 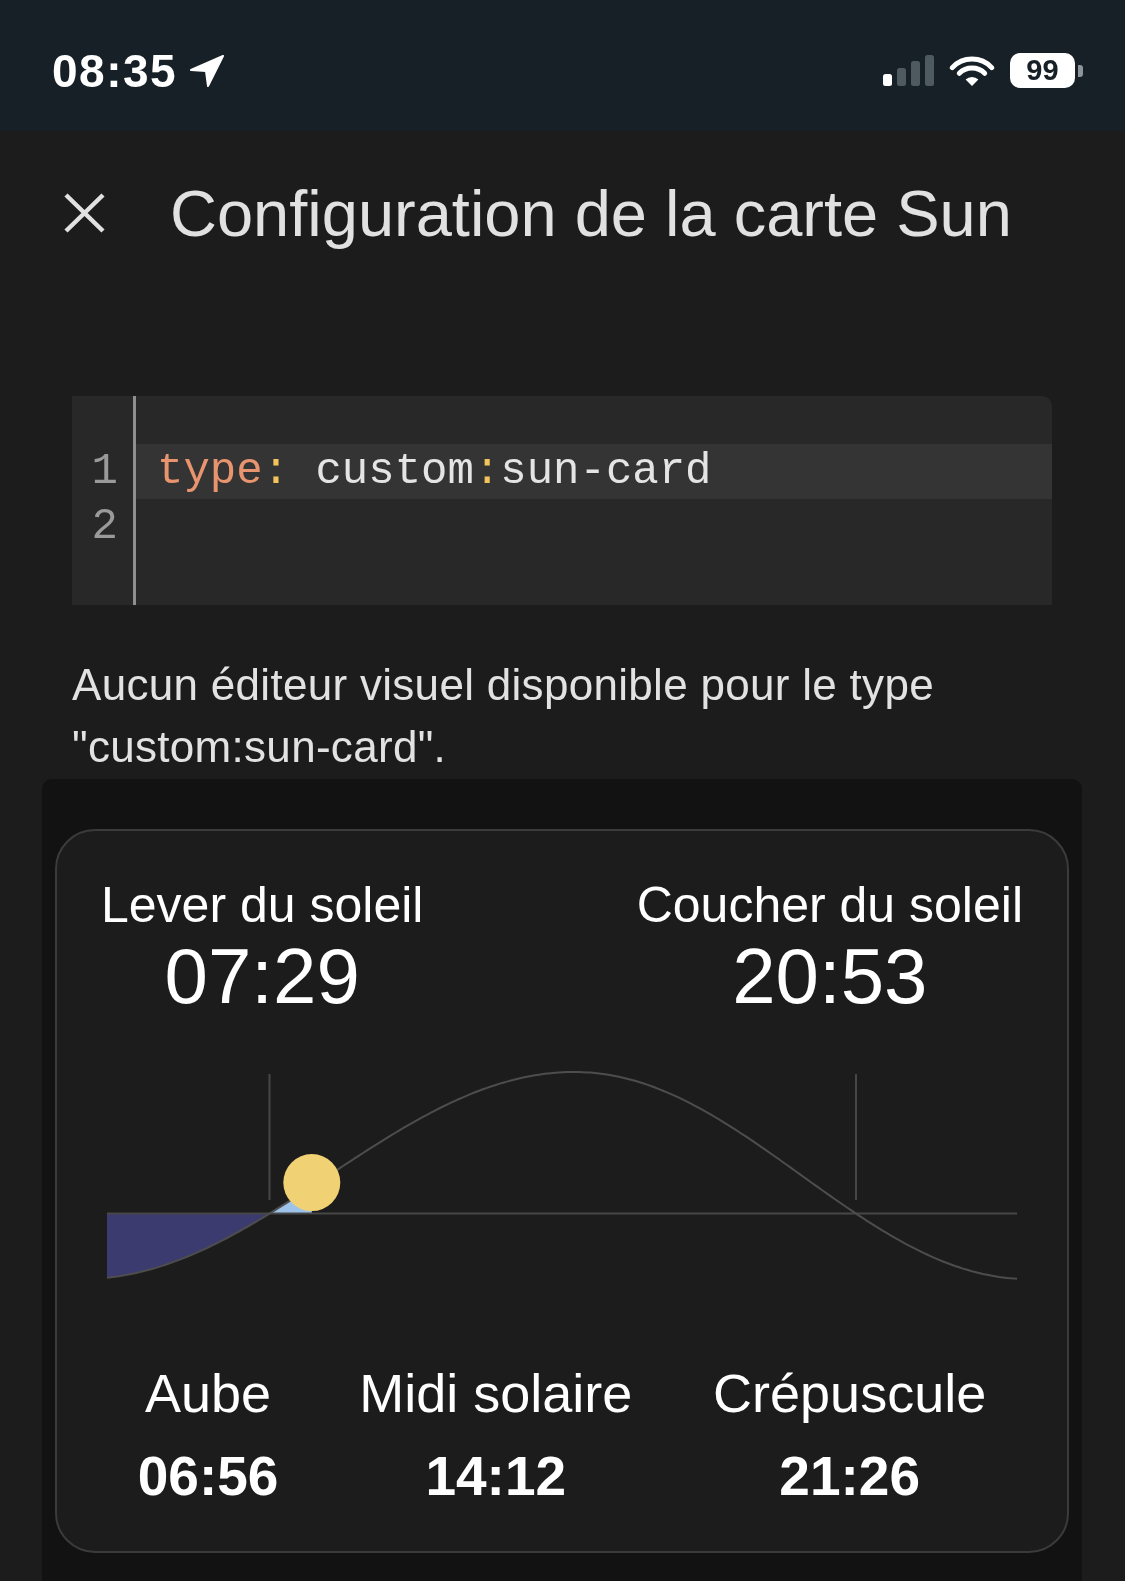 What do you see at coordinates (908, 70) in the screenshot?
I see `signal-strength-icon` at bounding box center [908, 70].